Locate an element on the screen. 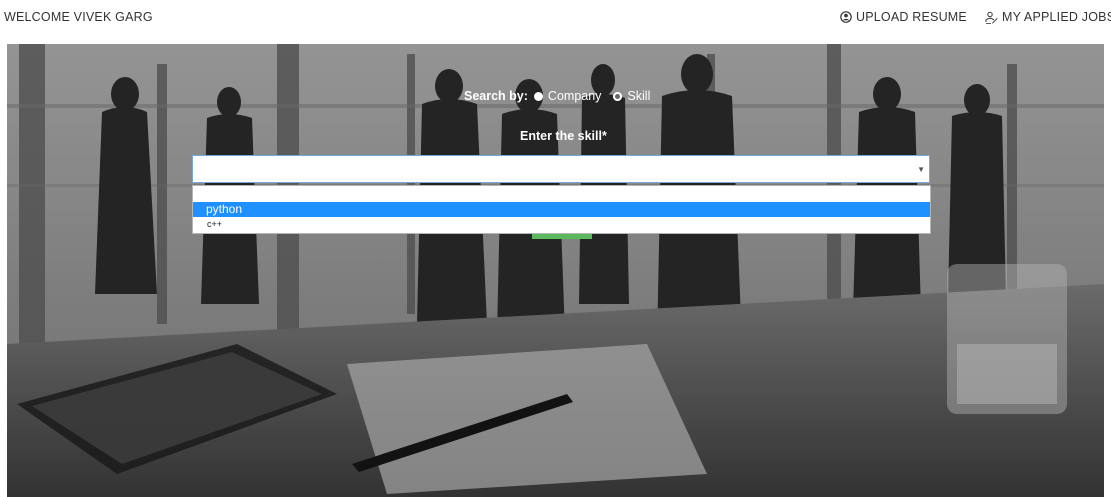  dropdown-option-blank is located at coordinates (561, 194).